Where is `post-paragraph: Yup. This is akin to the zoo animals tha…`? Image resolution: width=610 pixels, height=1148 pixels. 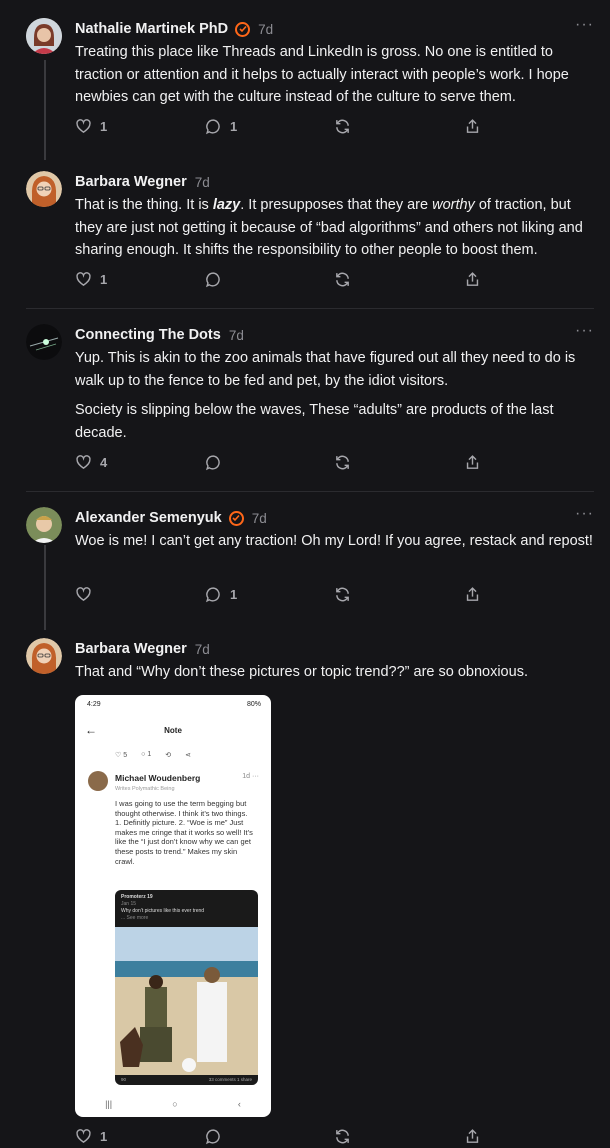
post-paragraph: Yup. This is akin to the zoo animals tha… is located at coordinates (325, 369).